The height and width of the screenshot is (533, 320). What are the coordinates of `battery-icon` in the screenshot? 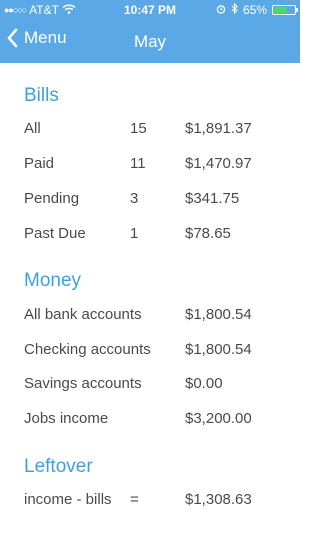 It's located at (285, 10).